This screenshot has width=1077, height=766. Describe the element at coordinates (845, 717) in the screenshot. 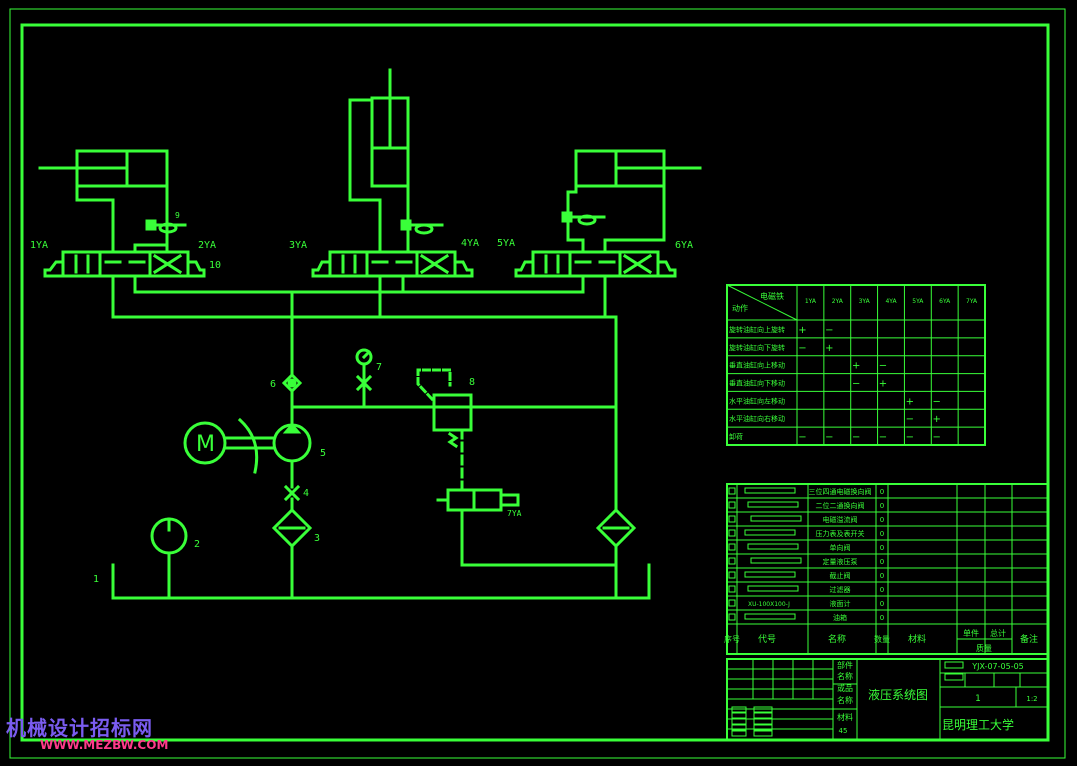

I see `material-label: 材料` at that location.